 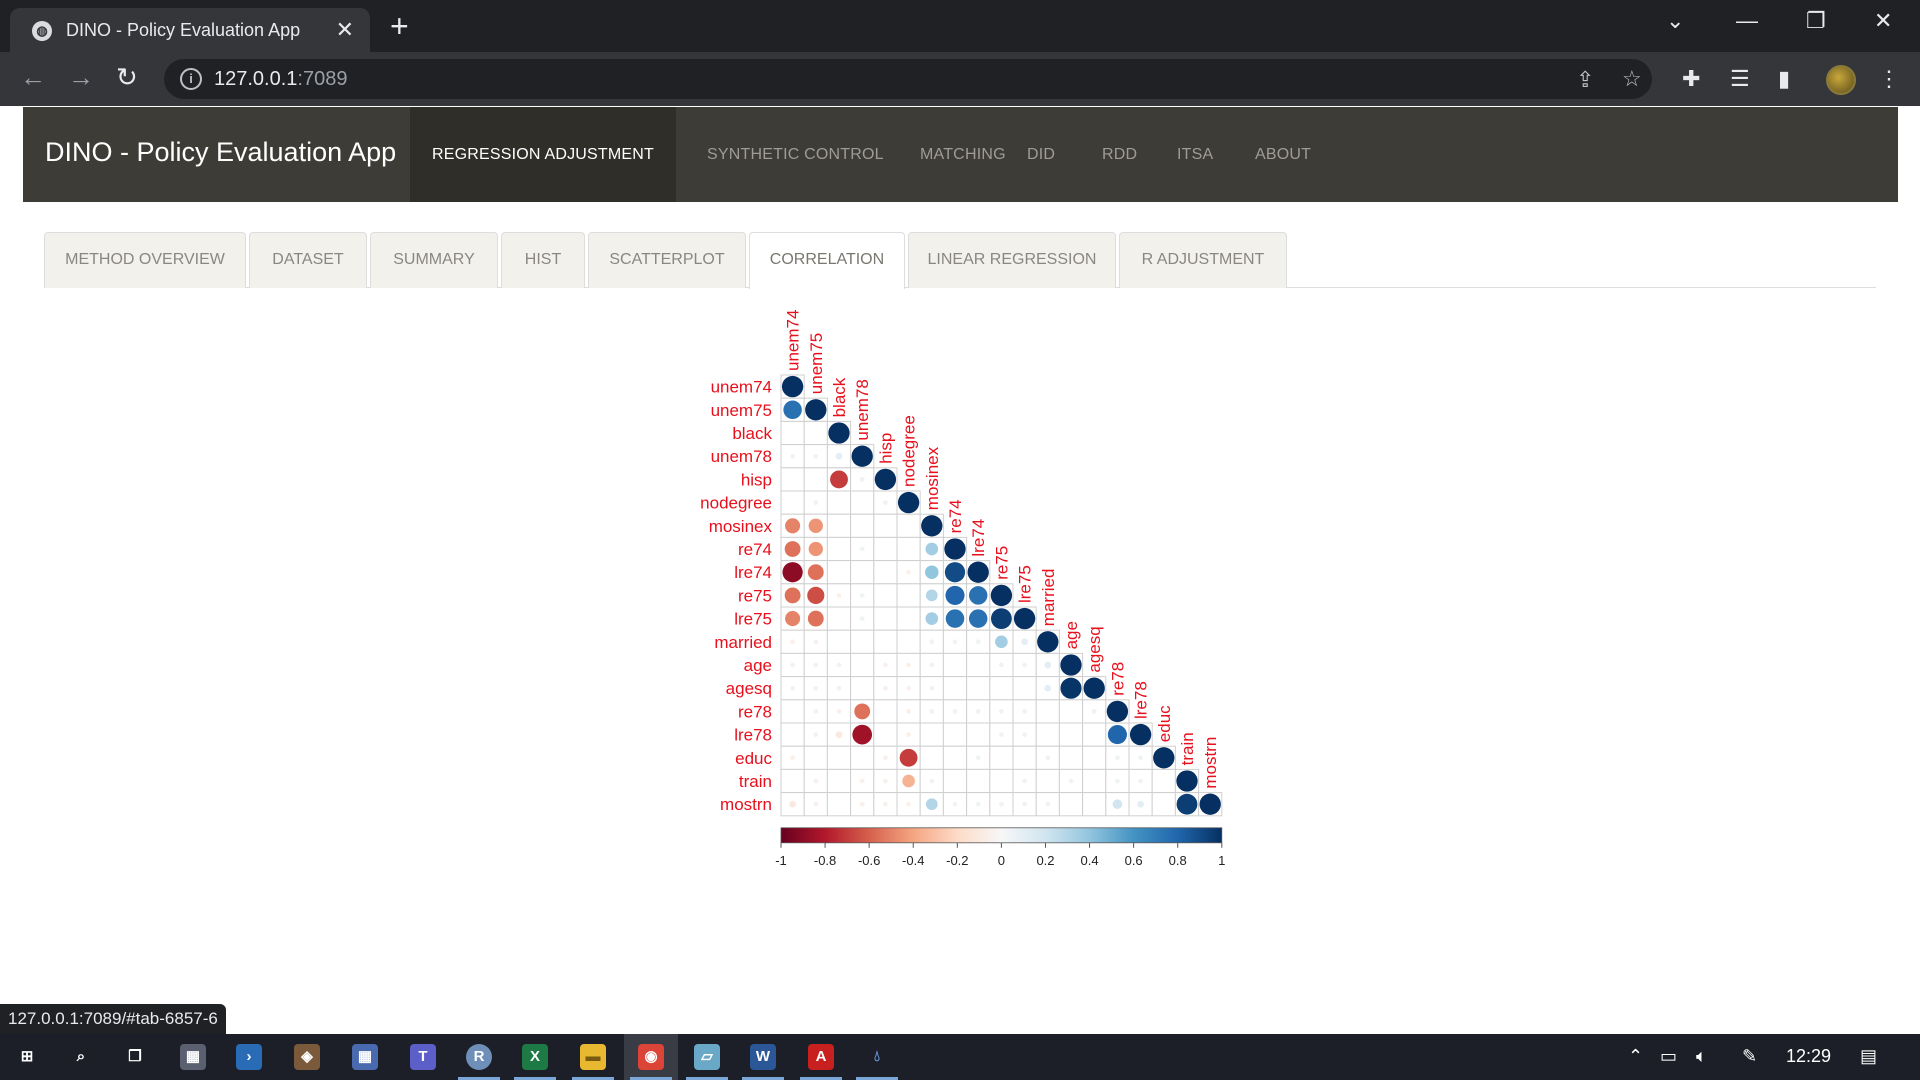 What do you see at coordinates (1048, 665) in the screenshot?
I see `corr-circle-age-married` at bounding box center [1048, 665].